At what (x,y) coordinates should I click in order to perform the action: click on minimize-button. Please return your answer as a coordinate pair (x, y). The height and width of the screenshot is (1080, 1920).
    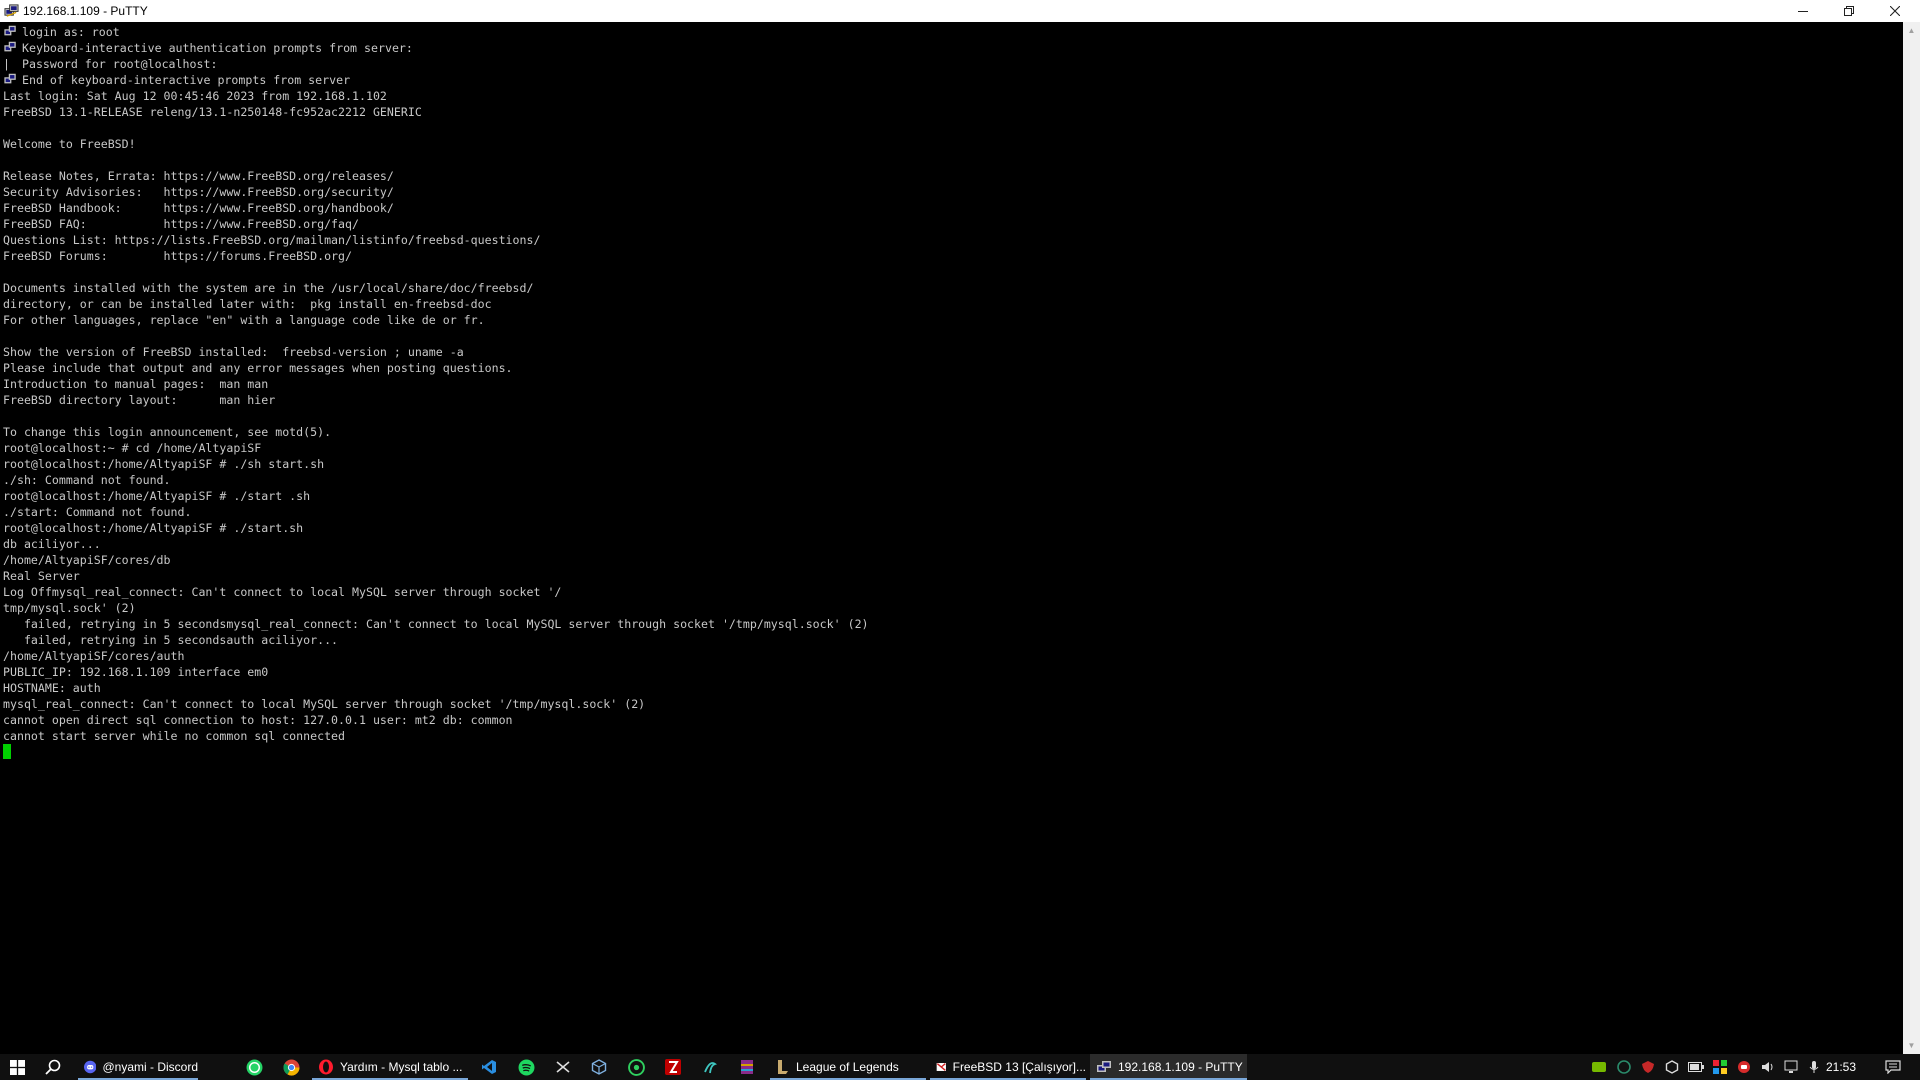
    Looking at the image, I should click on (1803, 11).